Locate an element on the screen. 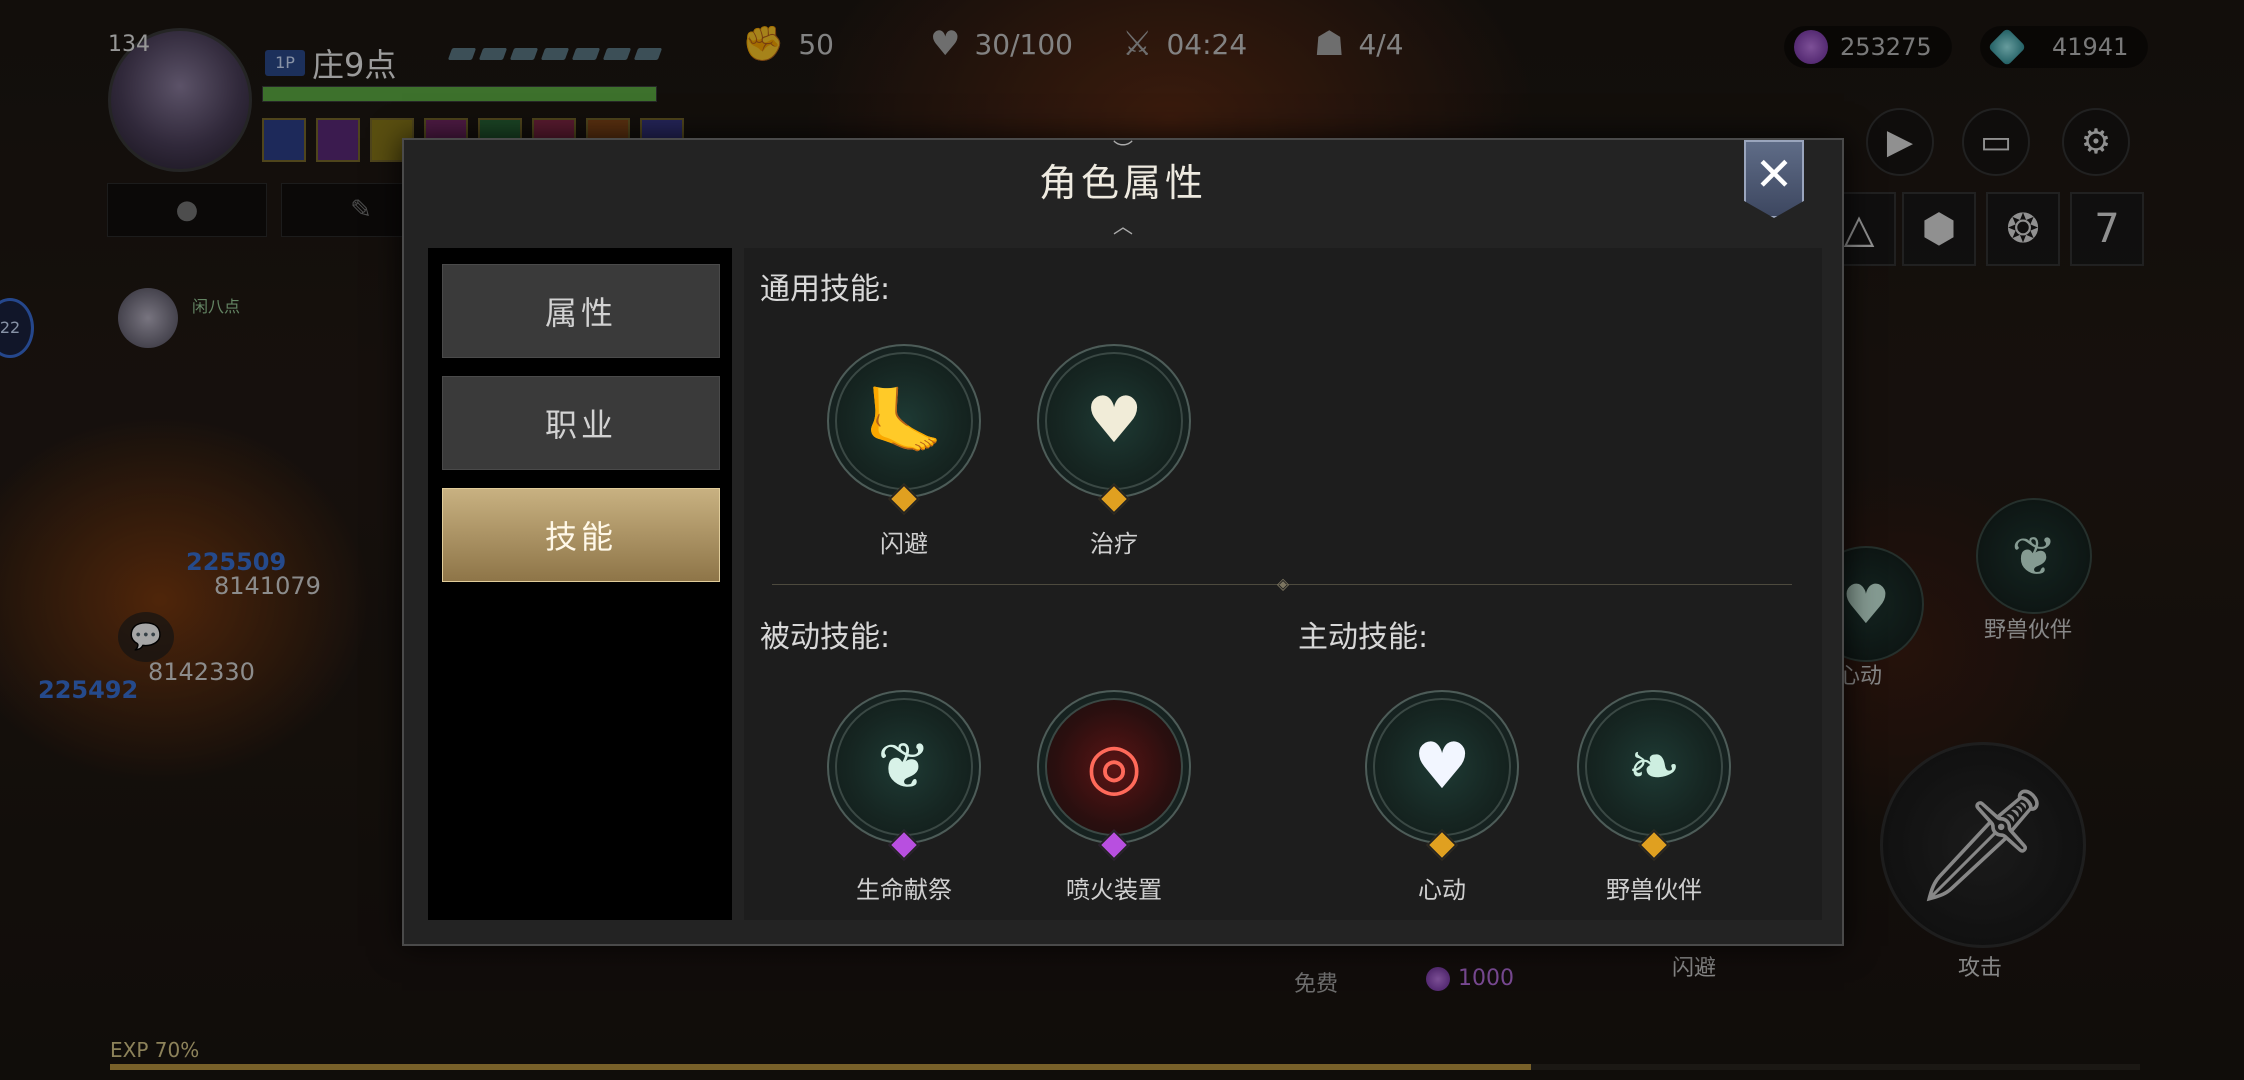 The width and height of the screenshot is (2244, 1080). tab-skills: 技能 is located at coordinates (581, 535).